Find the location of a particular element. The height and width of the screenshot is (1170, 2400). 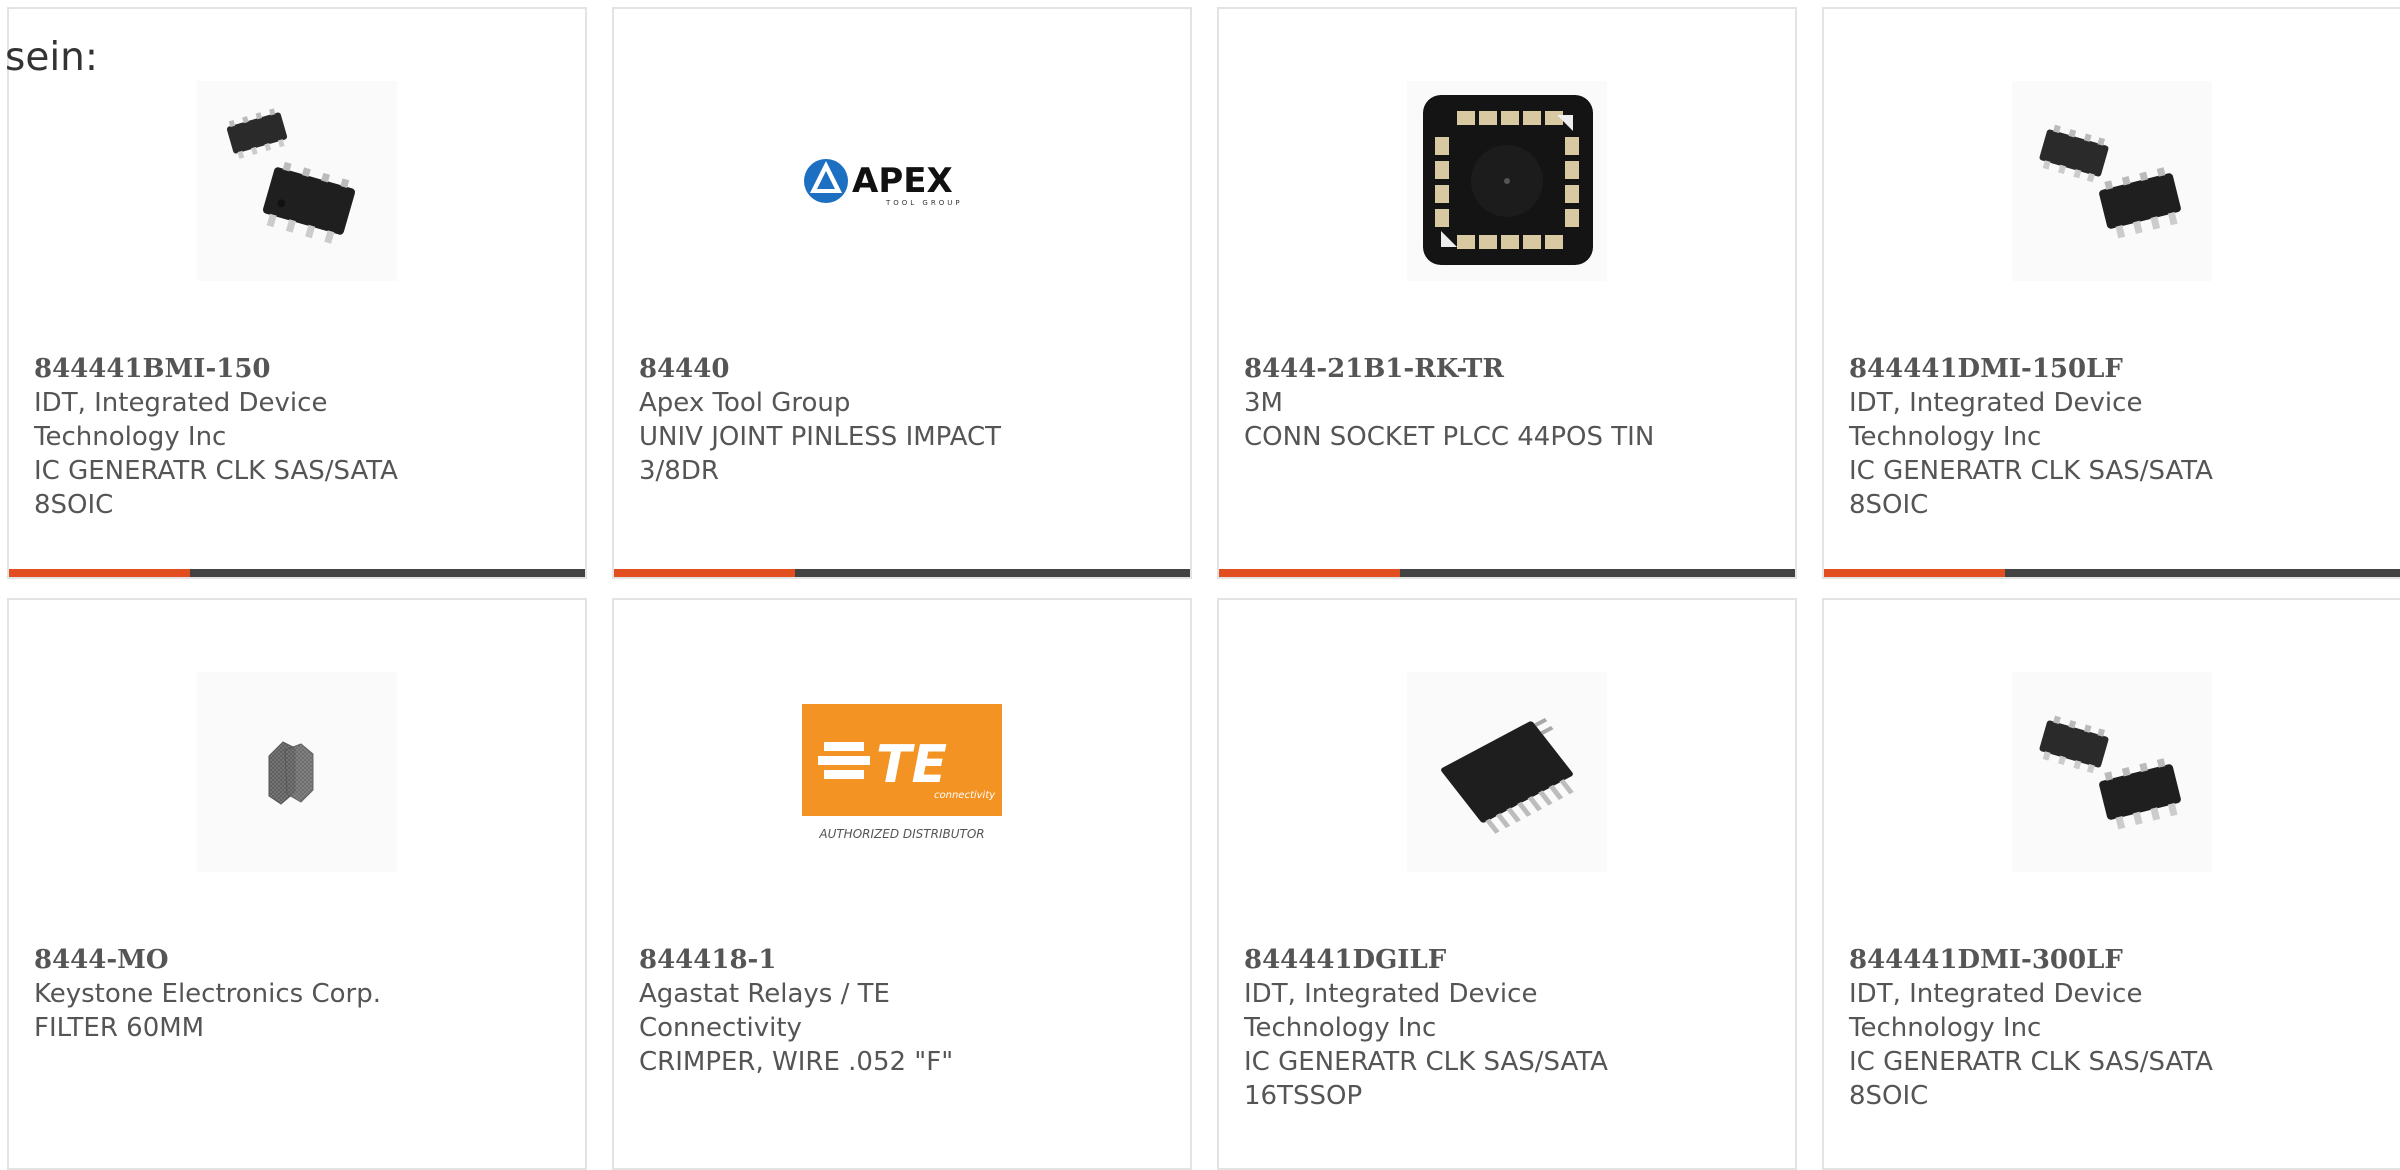

part-number-link: 844418-1 is located at coordinates (849, 960).